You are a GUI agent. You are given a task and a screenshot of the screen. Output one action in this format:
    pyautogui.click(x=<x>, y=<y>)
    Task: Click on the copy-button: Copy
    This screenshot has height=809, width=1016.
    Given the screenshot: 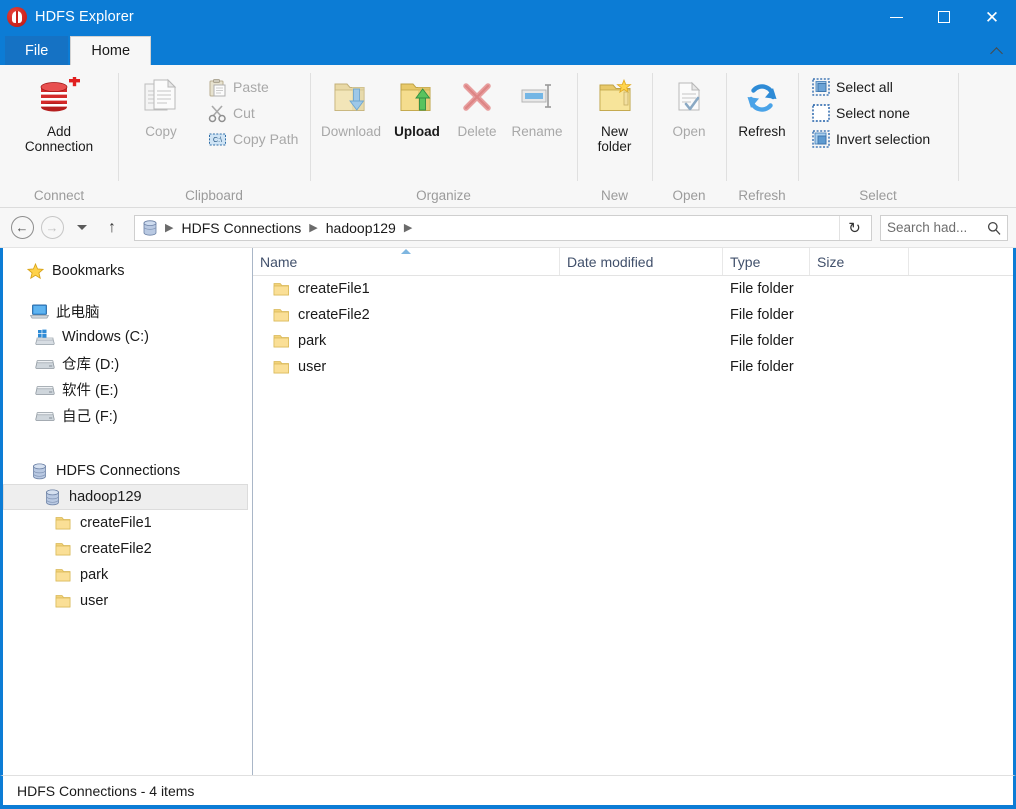 What is the action you would take?
    pyautogui.click(x=161, y=105)
    